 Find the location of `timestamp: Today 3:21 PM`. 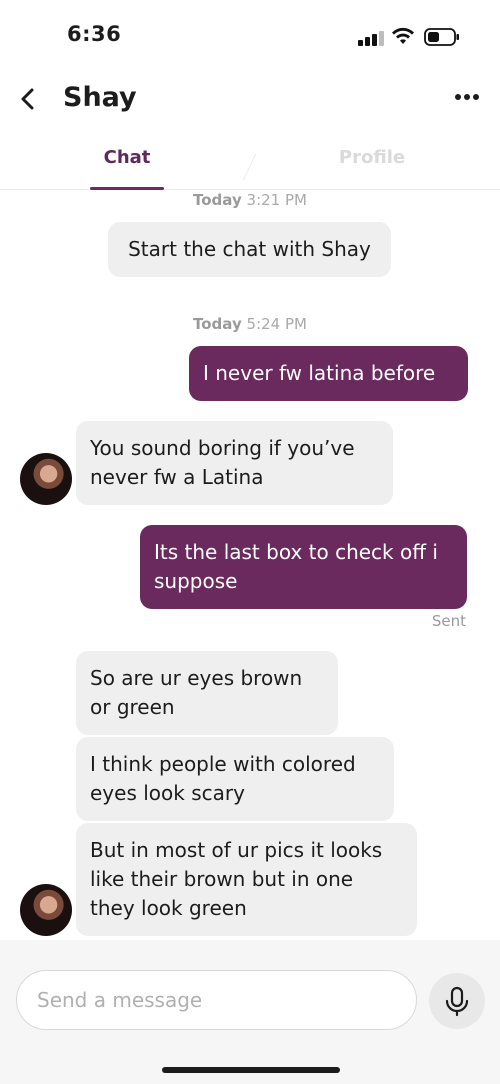

timestamp: Today 3:21 PM is located at coordinates (250, 200).